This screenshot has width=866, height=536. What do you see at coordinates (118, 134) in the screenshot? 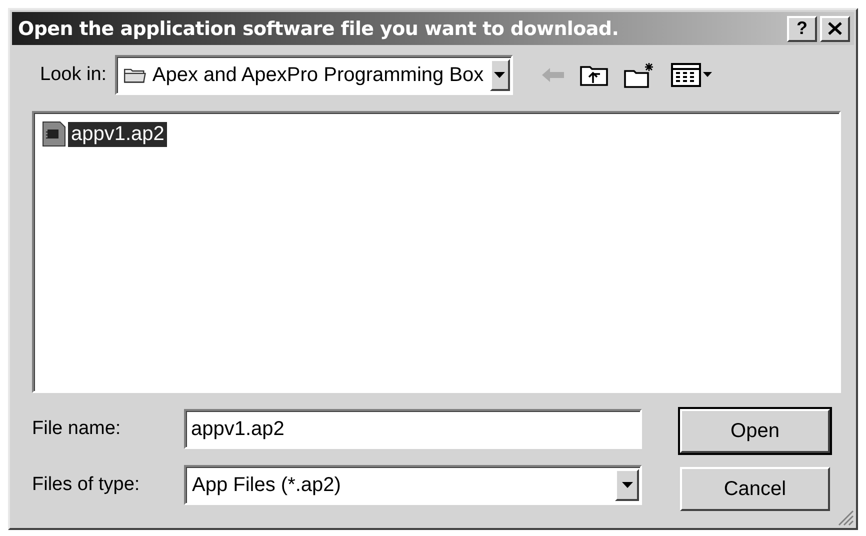
I see `file-item: appv1.ap2` at bounding box center [118, 134].